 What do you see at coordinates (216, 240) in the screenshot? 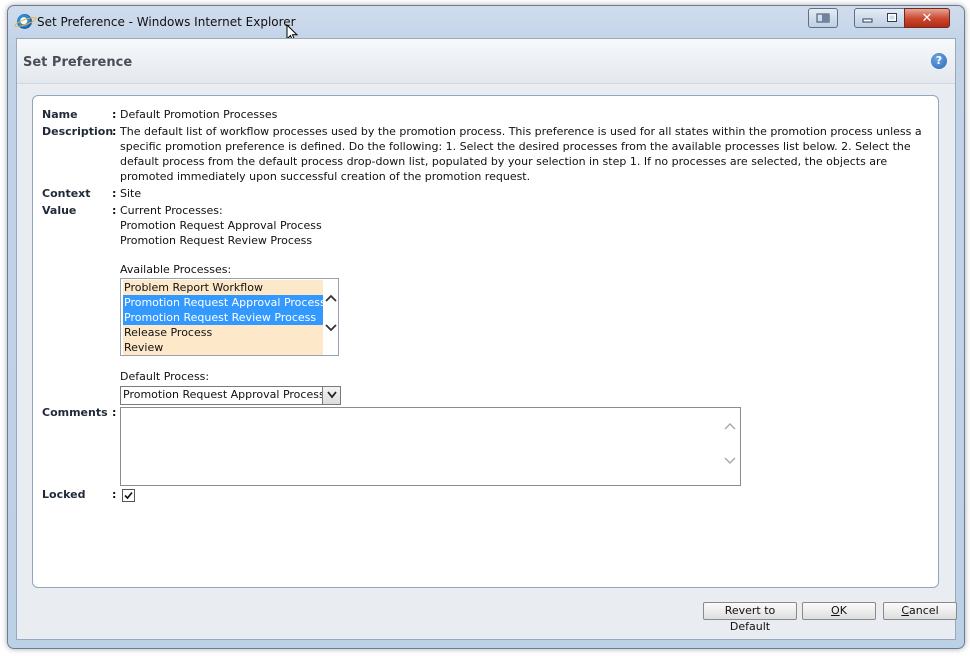
I see `current-process-item: Promotion Request Review Process` at bounding box center [216, 240].